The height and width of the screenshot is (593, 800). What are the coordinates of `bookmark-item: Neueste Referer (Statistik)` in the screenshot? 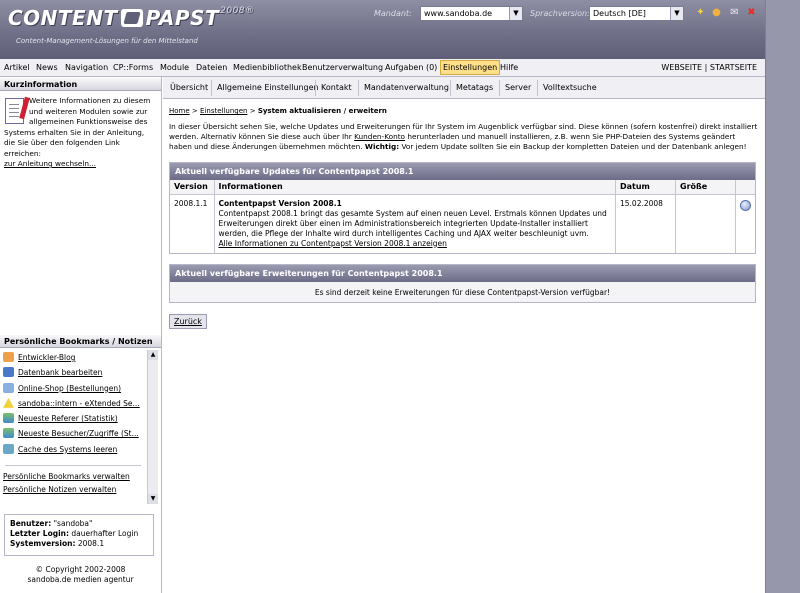 It's located at (74, 420).